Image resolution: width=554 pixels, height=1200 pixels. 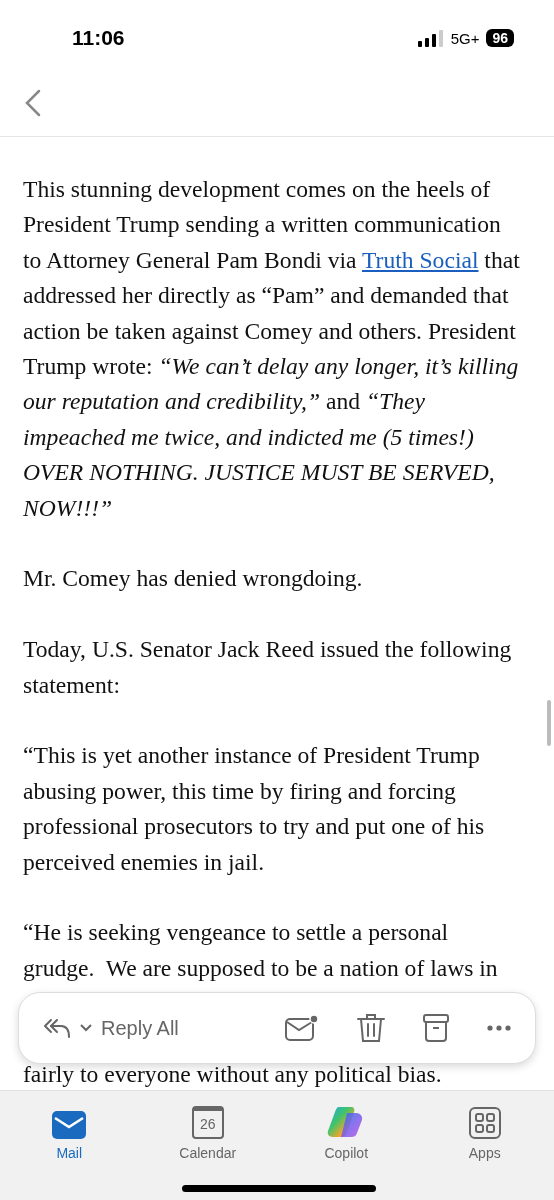 I want to click on mark-unread-button, so click(x=302, y=1028).